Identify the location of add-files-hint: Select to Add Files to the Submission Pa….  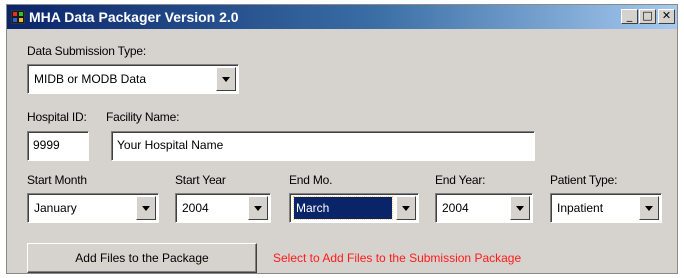
(397, 258).